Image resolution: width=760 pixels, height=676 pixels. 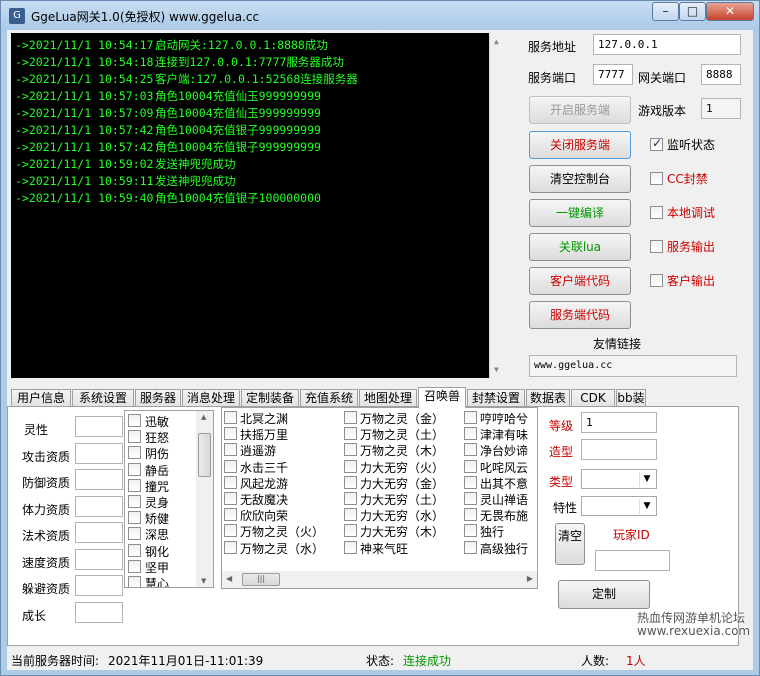 I want to click on server-code-button: 服务端代码, so click(x=580, y=315).